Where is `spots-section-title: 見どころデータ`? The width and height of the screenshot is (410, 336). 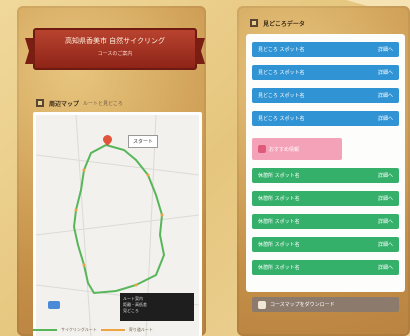
spots-section-title: 見どころデータ is located at coordinates (284, 24).